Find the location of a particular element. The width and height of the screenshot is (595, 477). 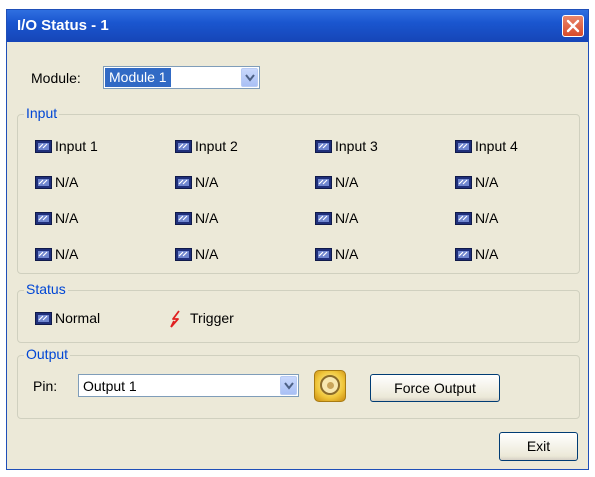

pin-label: Pin: is located at coordinates (45, 386).